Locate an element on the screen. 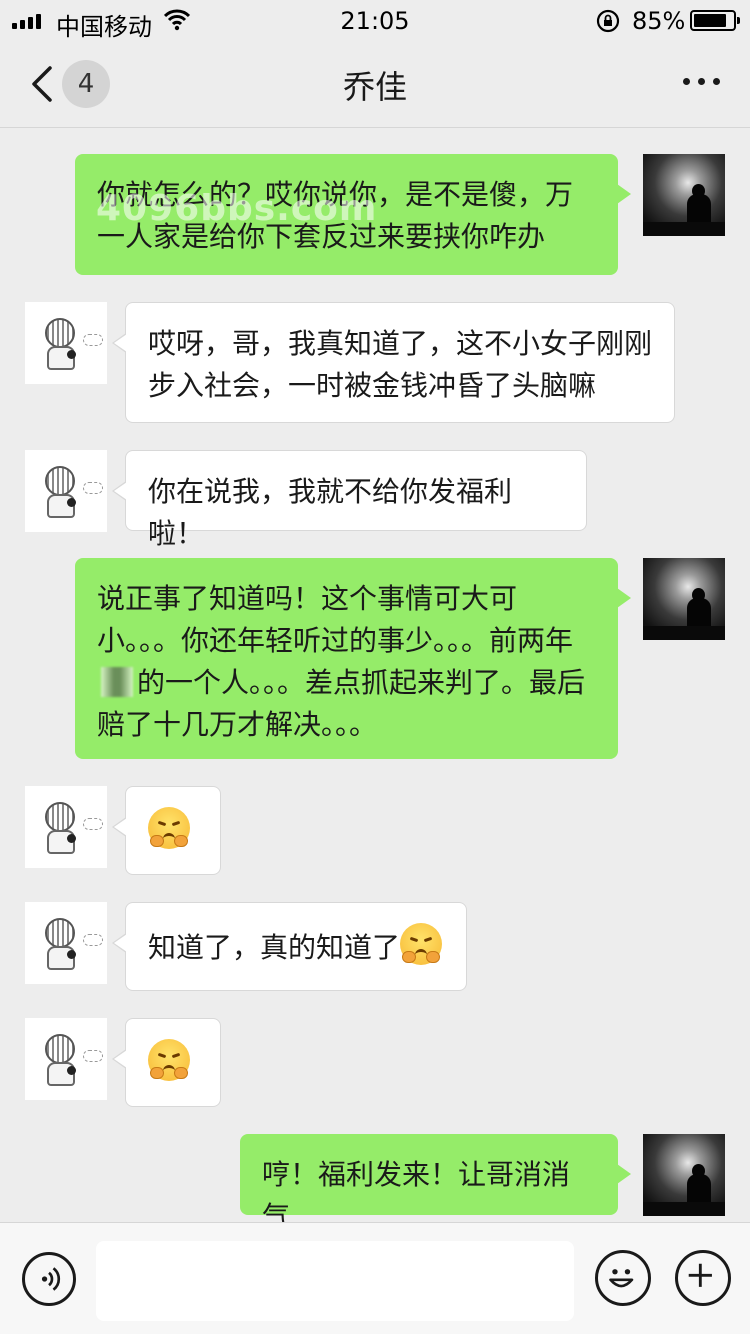  message-text: 说正事了知道吗！这个事情可大可小。。。你还年轻听过的事少。。。前两年 is located at coordinates (335, 619).